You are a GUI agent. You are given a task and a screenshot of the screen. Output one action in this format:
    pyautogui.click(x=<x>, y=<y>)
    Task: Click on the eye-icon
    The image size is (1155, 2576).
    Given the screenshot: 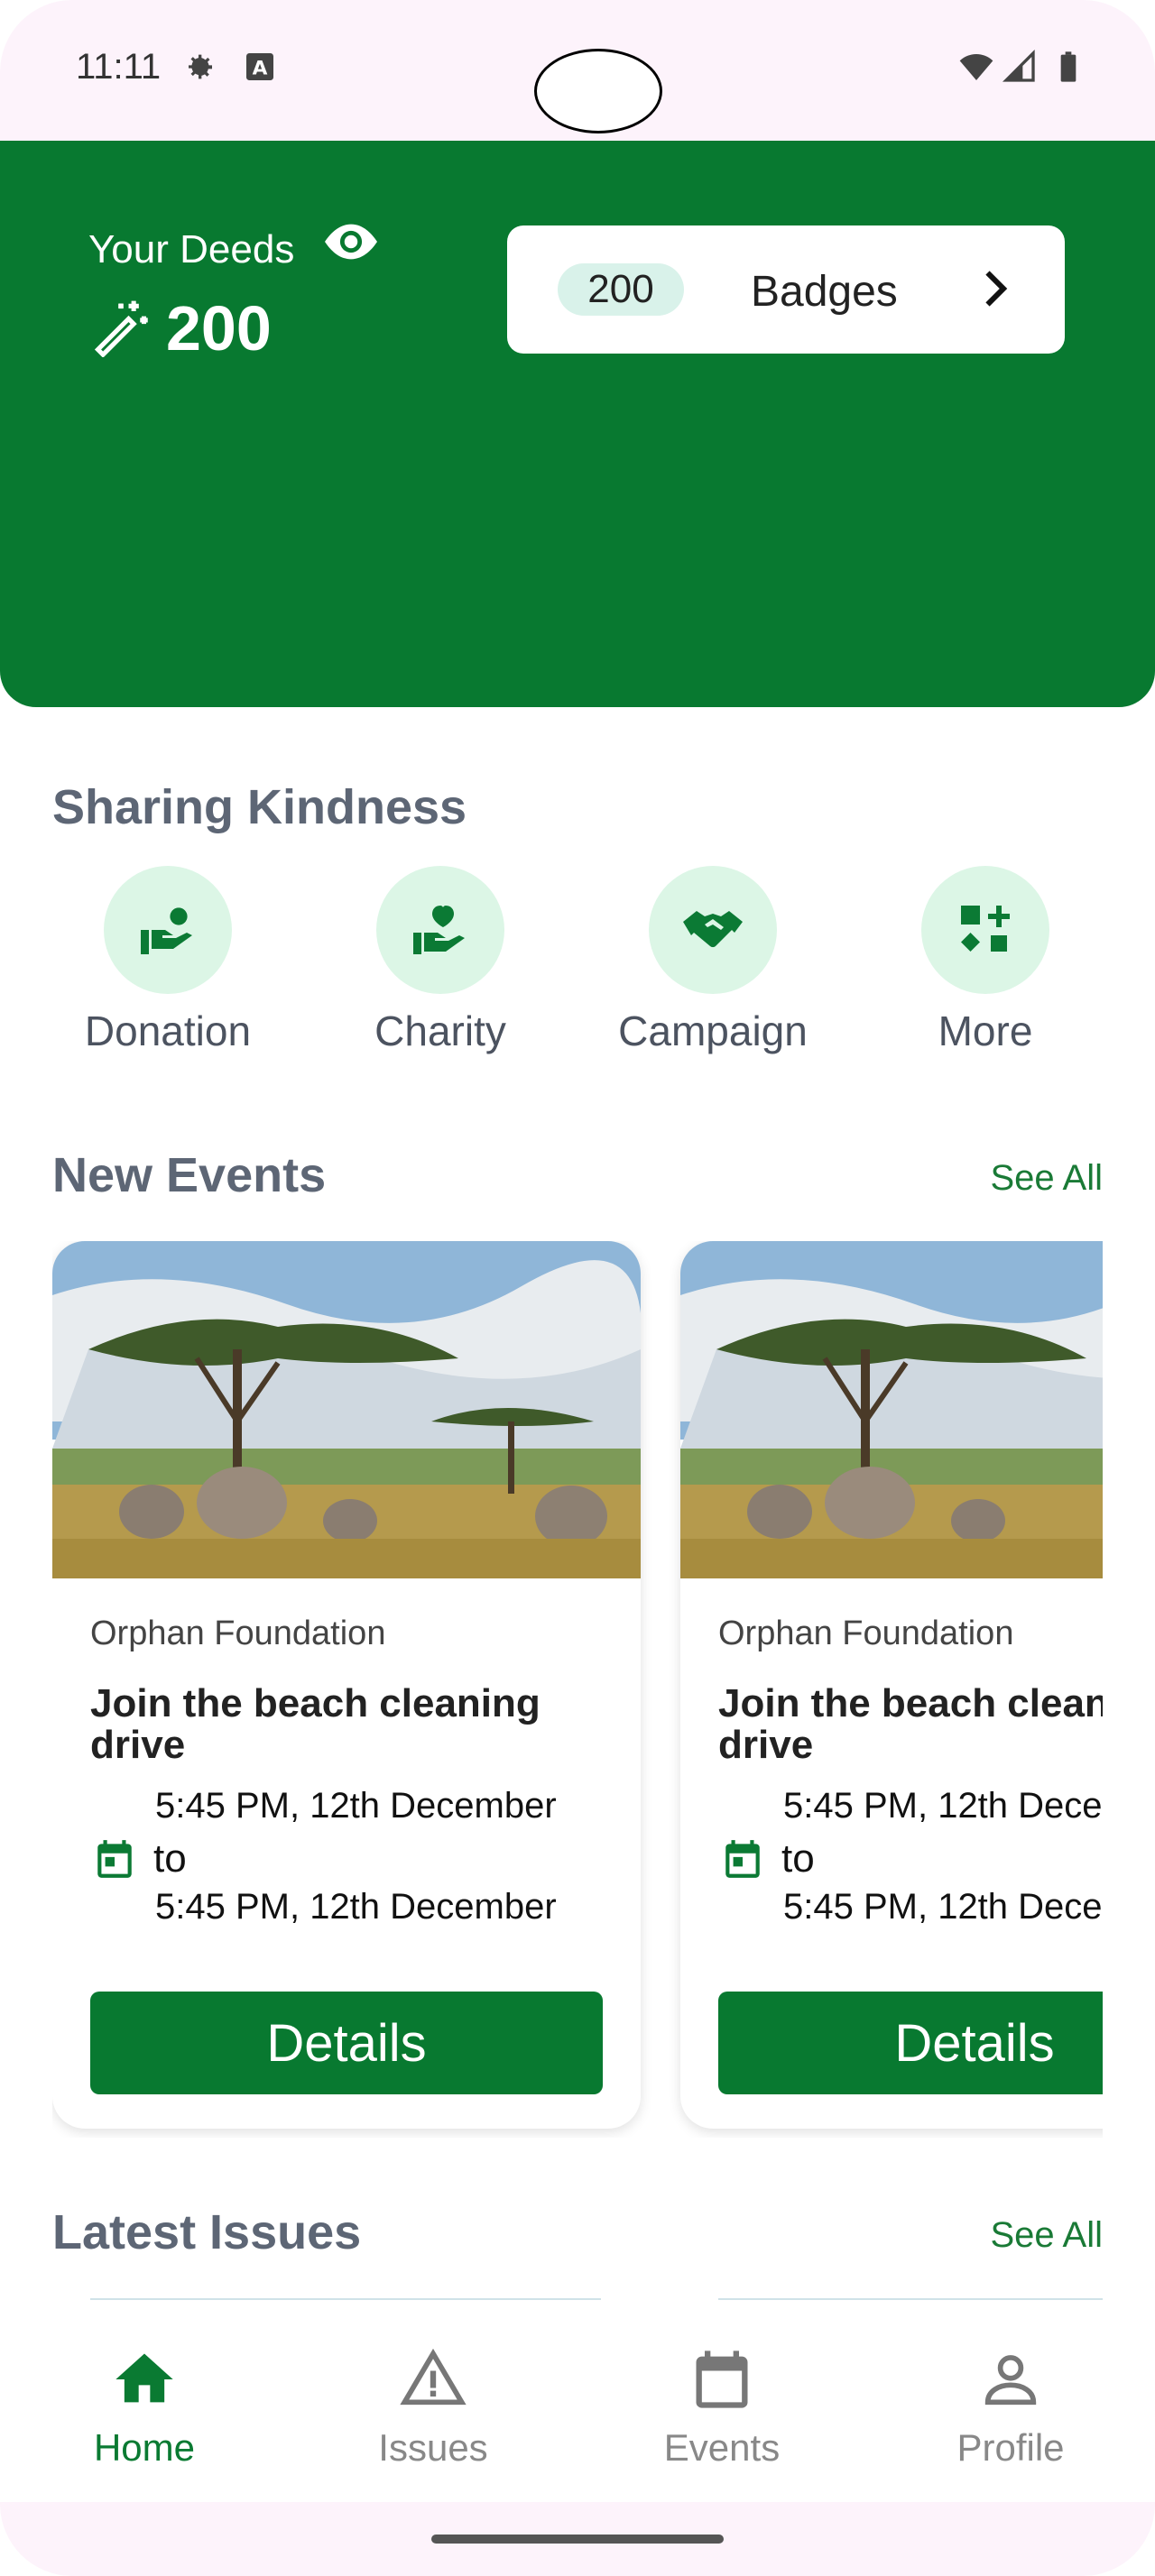 What is the action you would take?
    pyautogui.click(x=351, y=242)
    